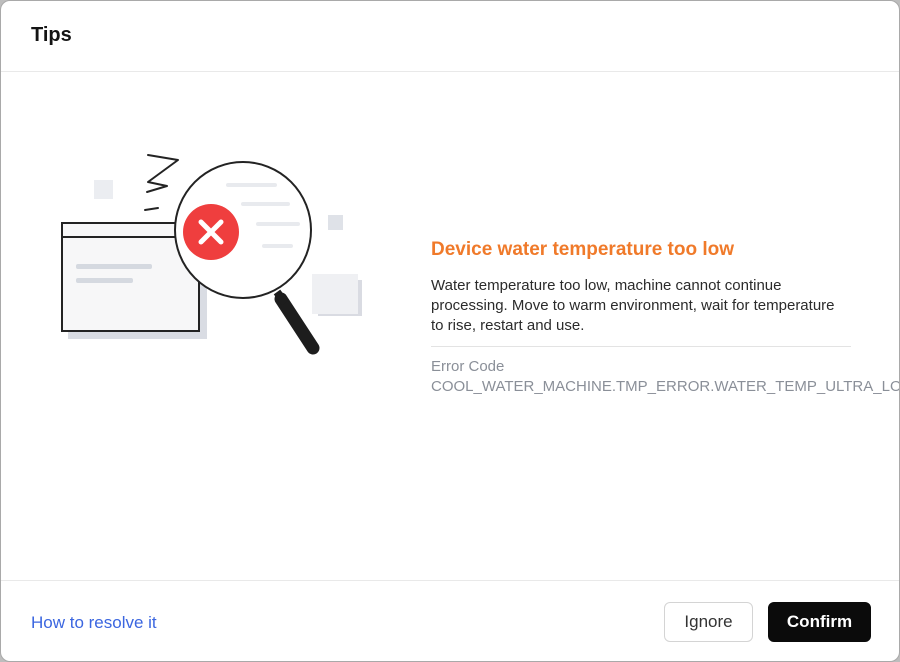 The image size is (900, 662). What do you see at coordinates (211, 232) in the screenshot?
I see `close-icon` at bounding box center [211, 232].